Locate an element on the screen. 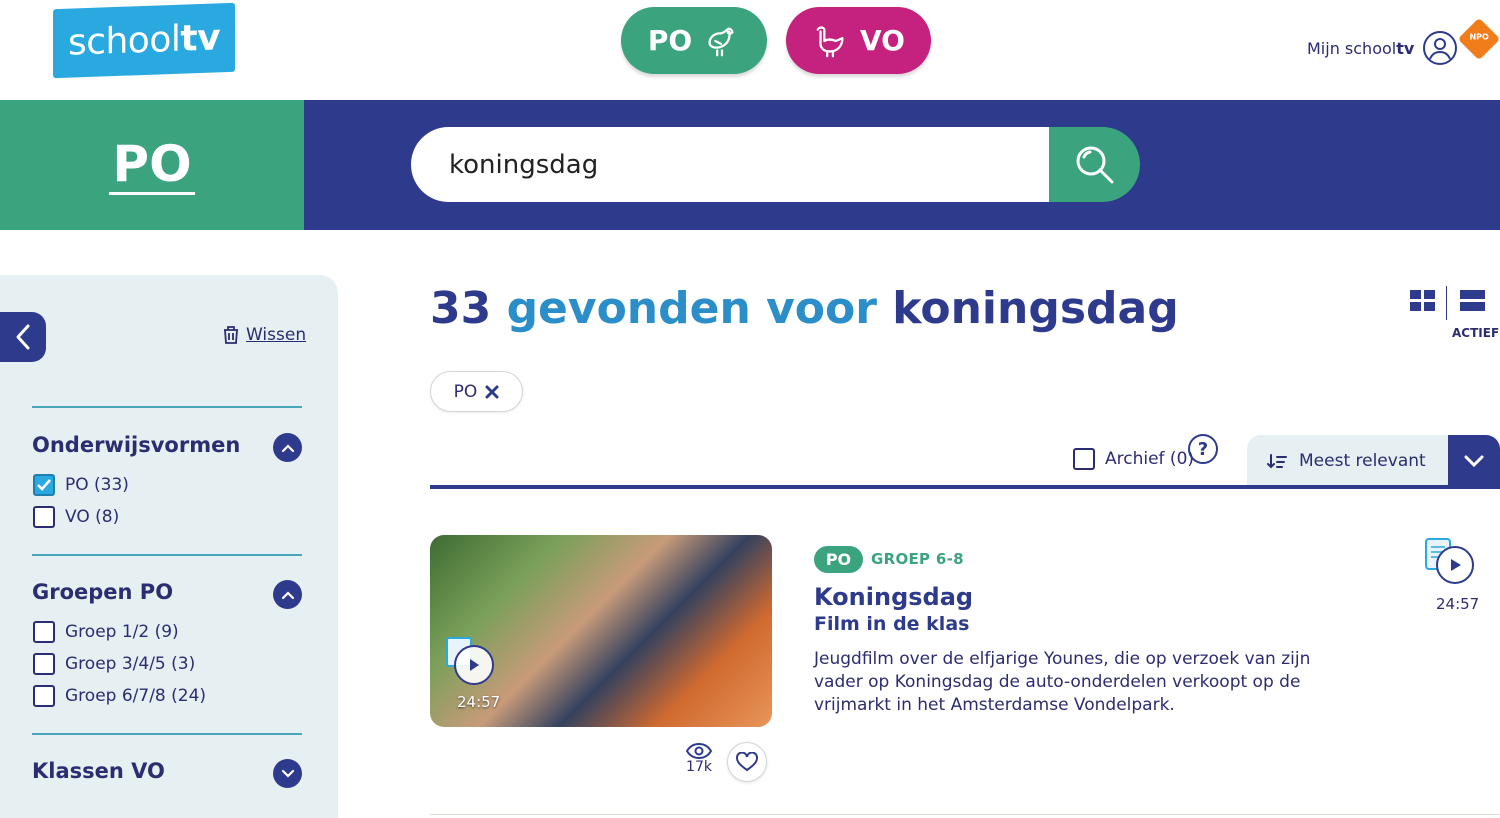 The height and width of the screenshot is (818, 1500). archief-label: Archief (0) is located at coordinates (1150, 459).